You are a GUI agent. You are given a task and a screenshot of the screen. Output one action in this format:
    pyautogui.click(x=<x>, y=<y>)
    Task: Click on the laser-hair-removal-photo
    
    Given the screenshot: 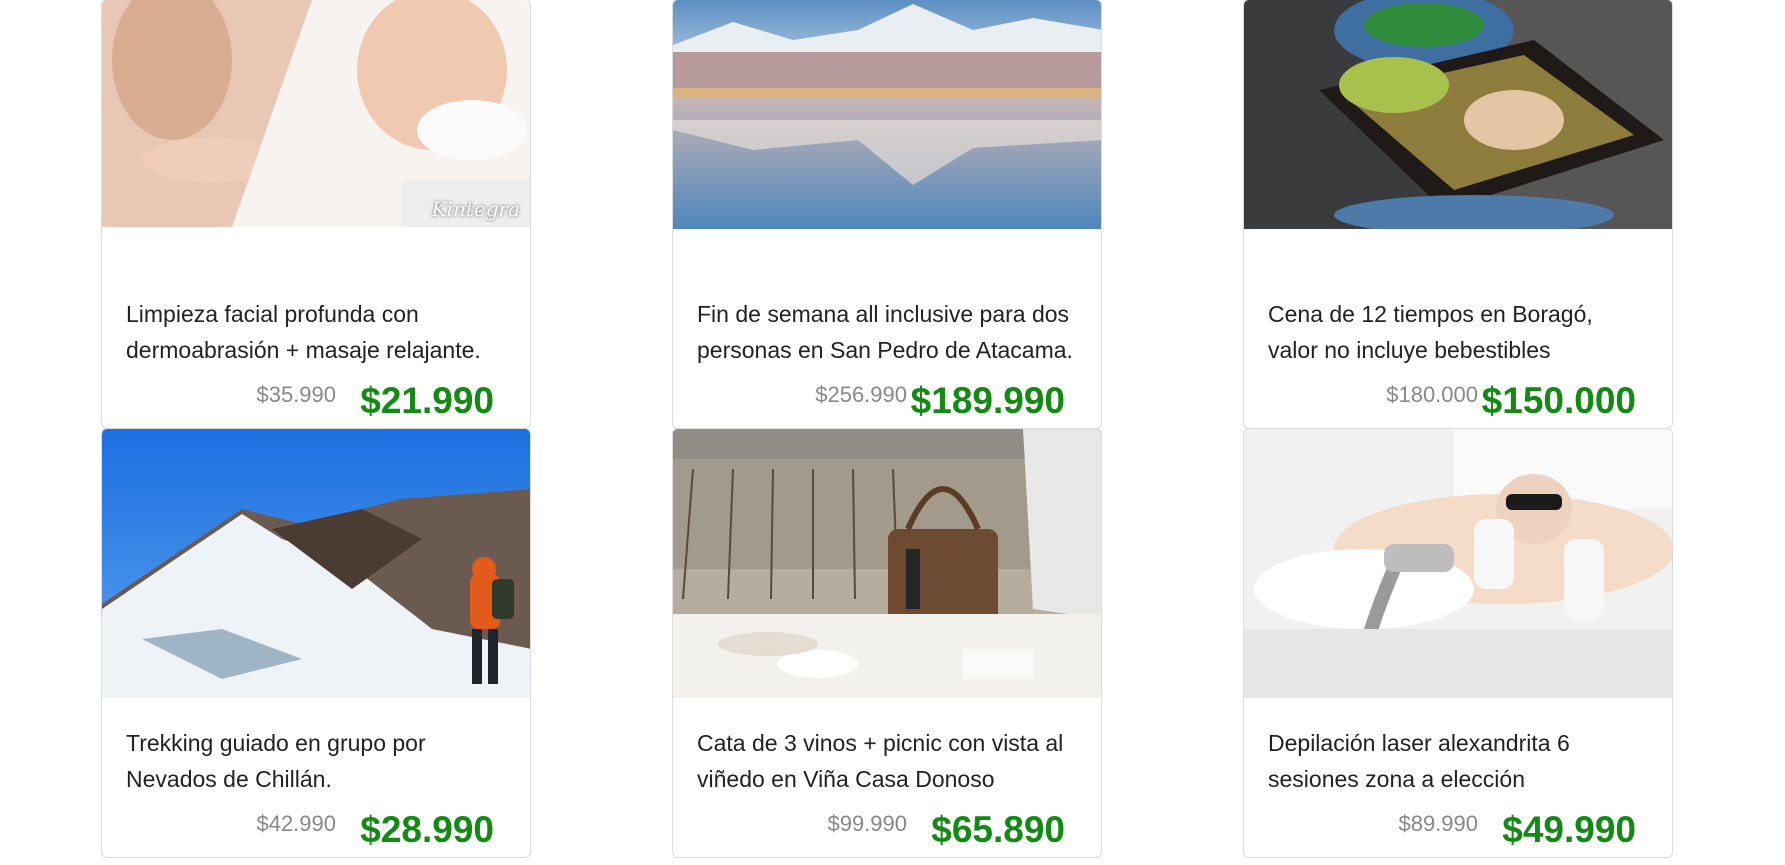 What is the action you would take?
    pyautogui.click(x=1458, y=563)
    